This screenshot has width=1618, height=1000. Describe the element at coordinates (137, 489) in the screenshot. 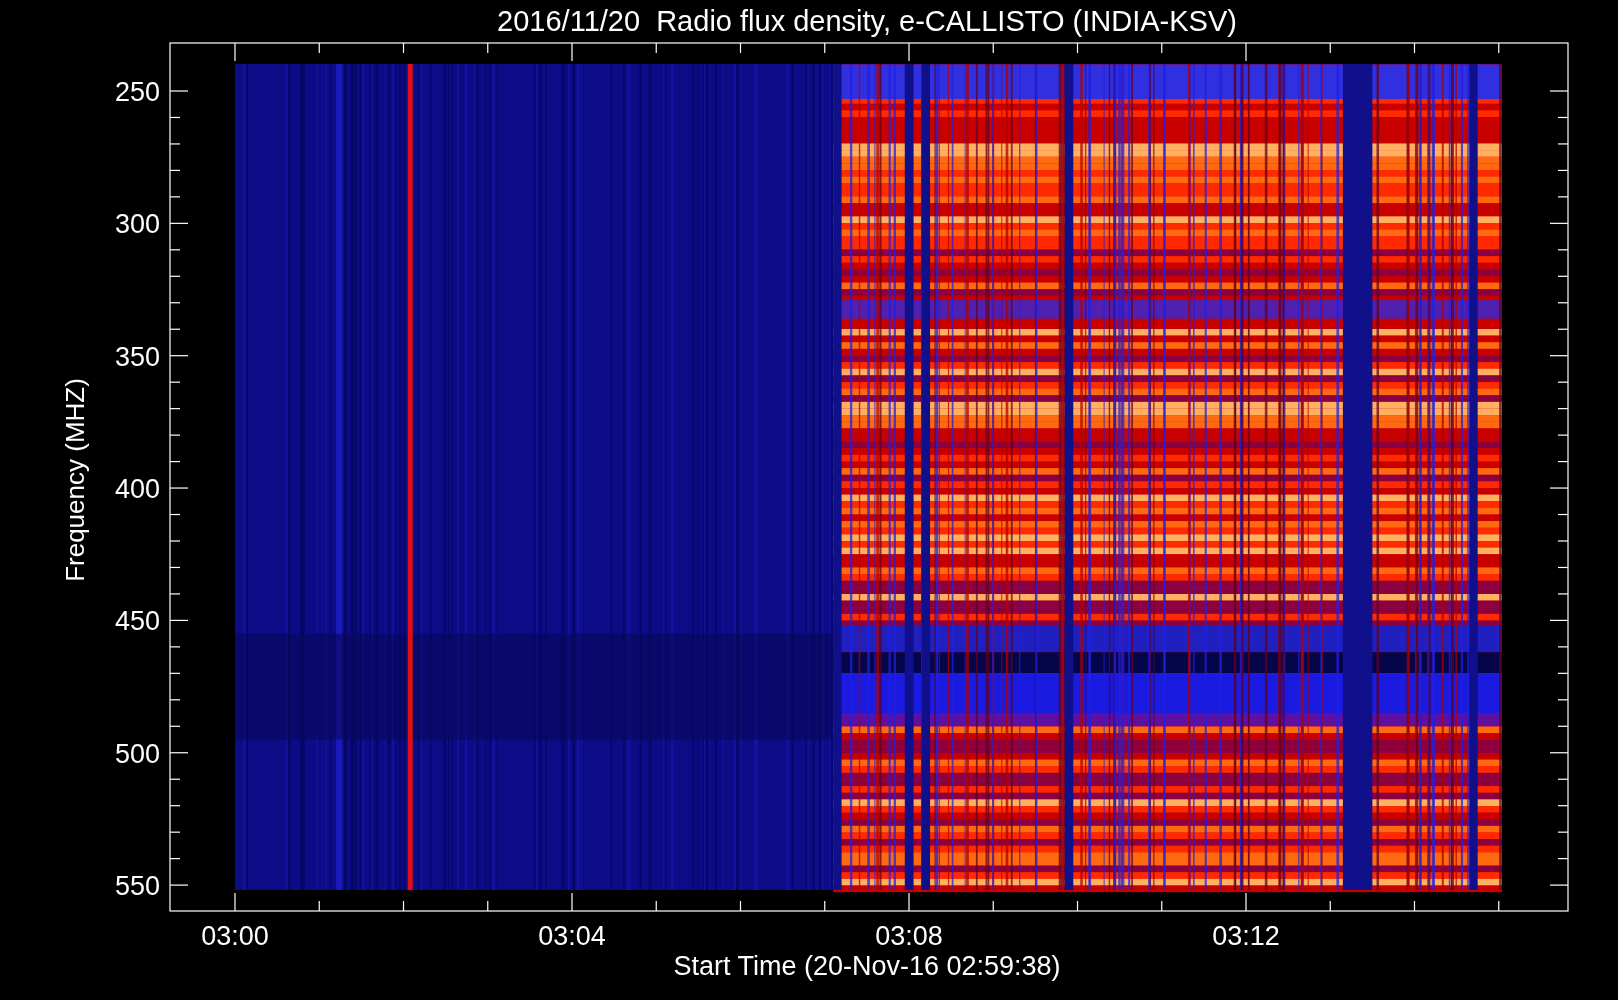

I see `y-tick-label: 400` at that location.